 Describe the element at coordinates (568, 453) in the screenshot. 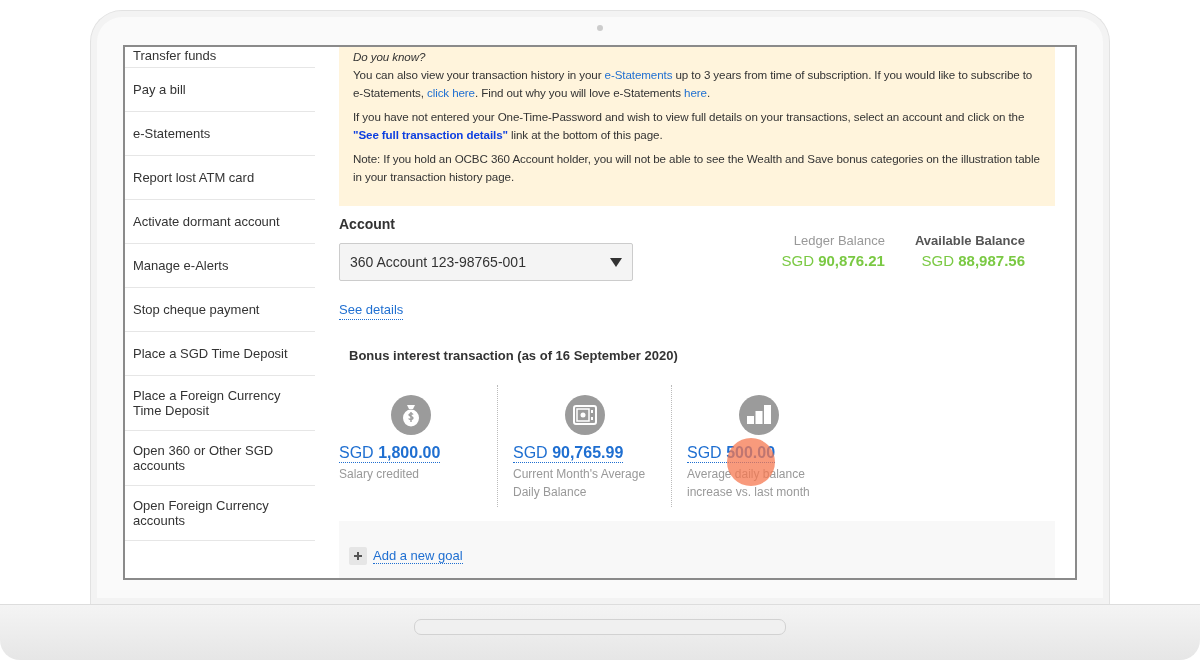

I see `bonus-amount-link: SGD 90,765.99` at that location.